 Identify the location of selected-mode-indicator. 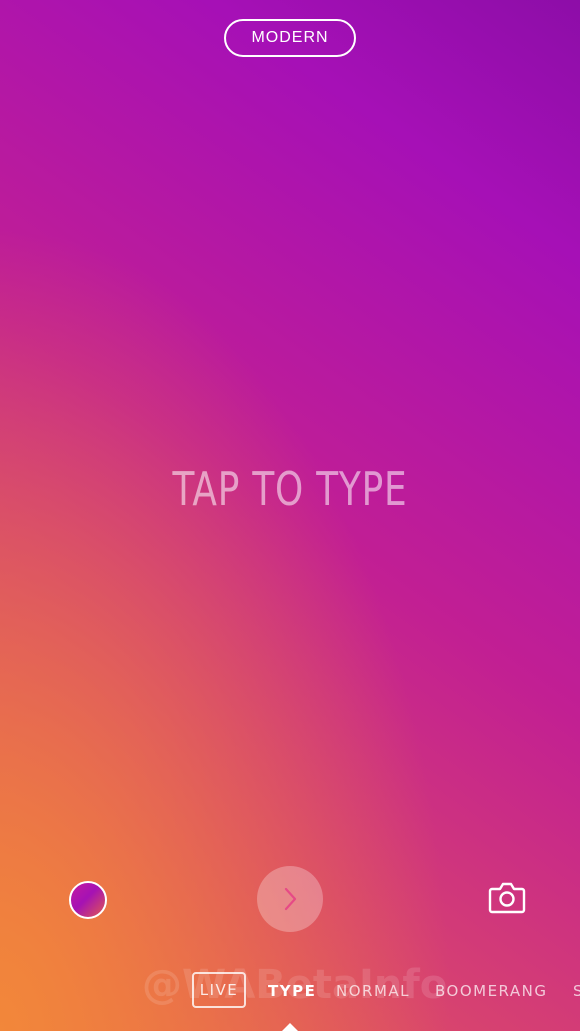
(290, 1027).